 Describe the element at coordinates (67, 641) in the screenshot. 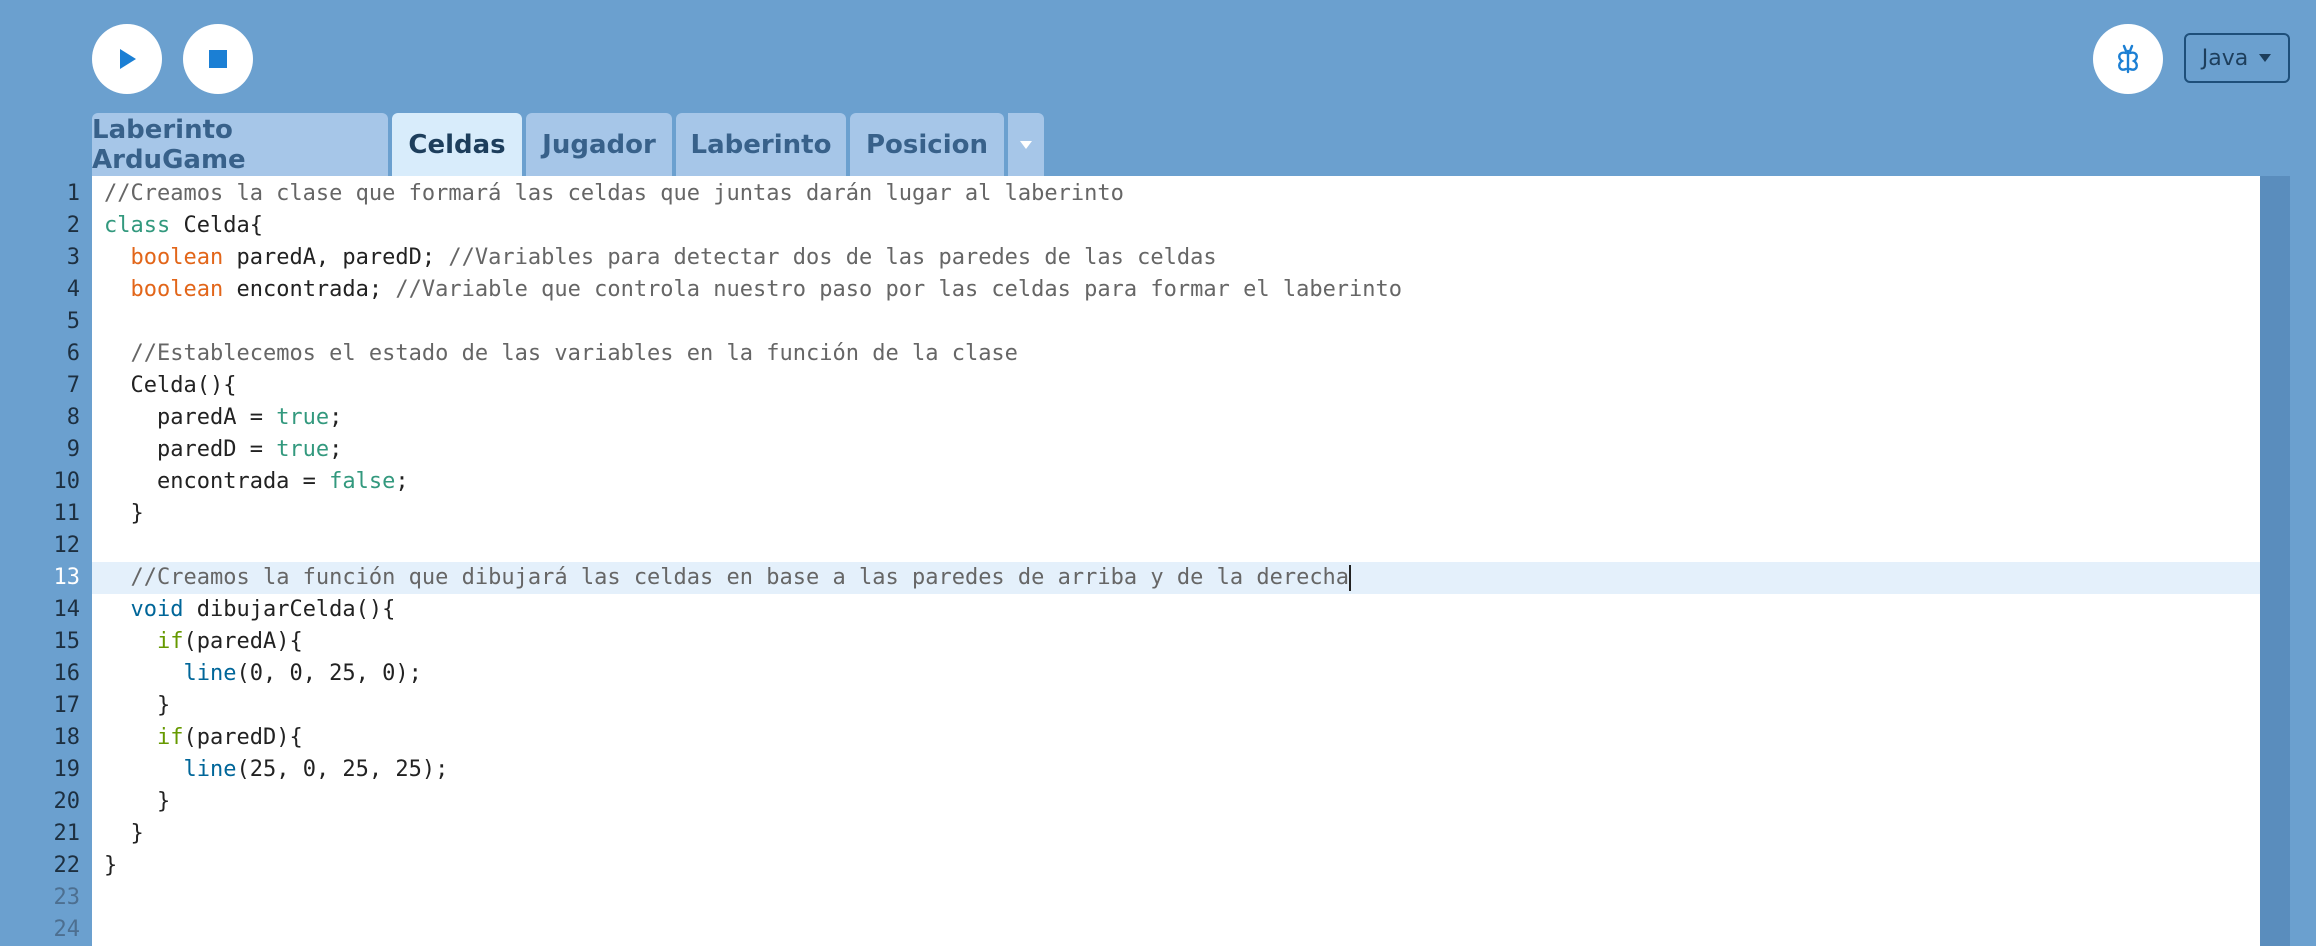

I see `line-number: 15` at that location.